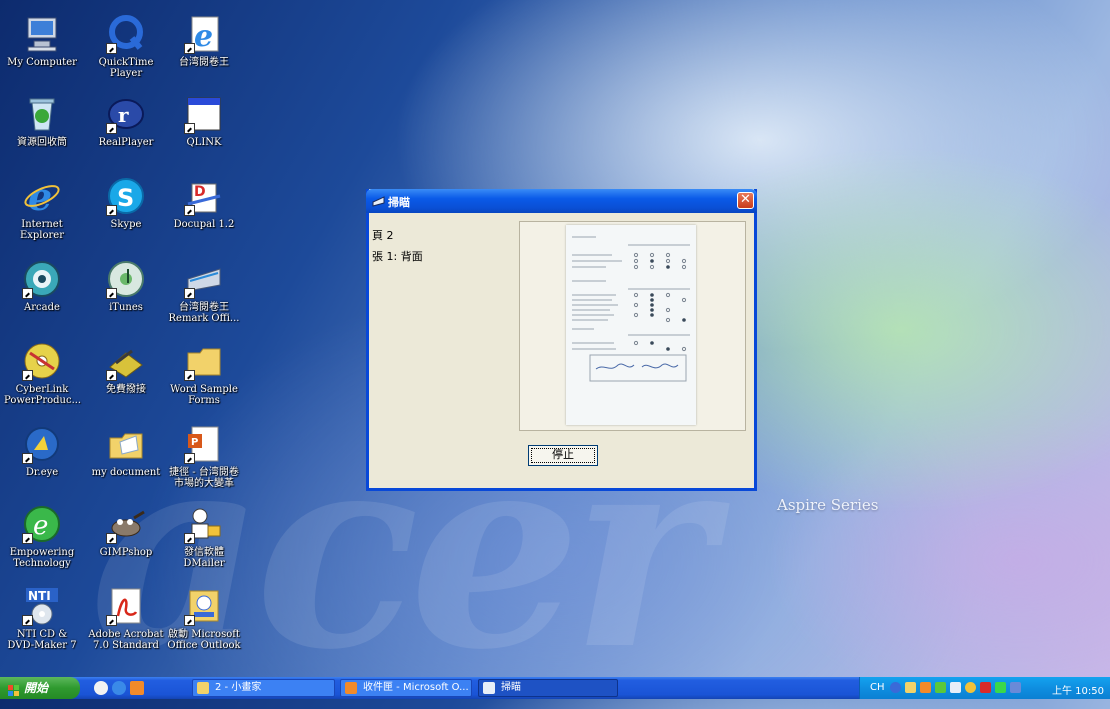 This screenshot has width=1110, height=709. I want to click on windows-flag-icon, so click(14, 689).